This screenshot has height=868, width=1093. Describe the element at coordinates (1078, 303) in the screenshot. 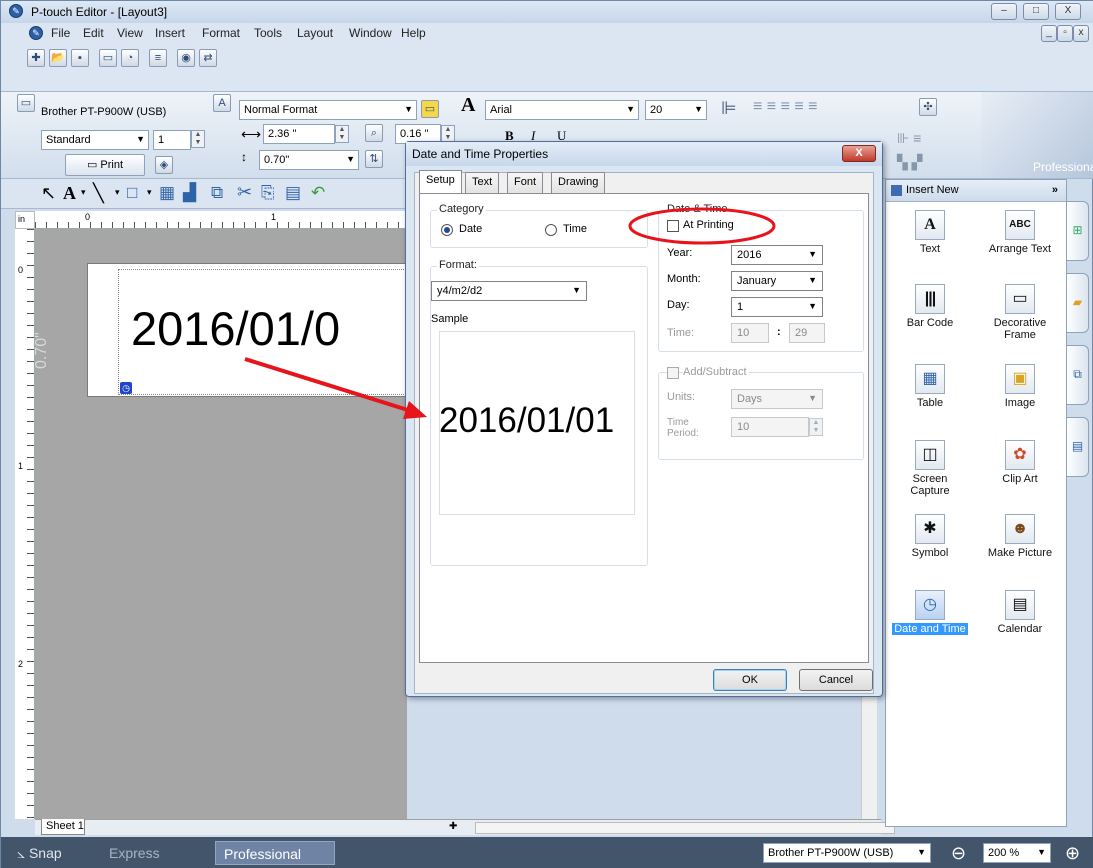

I see `folder-tab: ▰` at that location.